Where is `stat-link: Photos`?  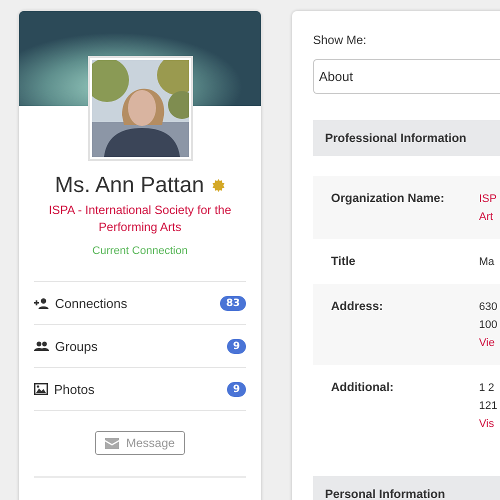
stat-link: Photos is located at coordinates (138, 389).